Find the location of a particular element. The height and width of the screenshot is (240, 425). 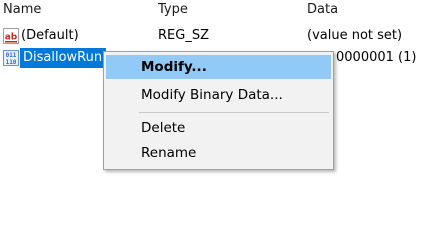

menu-item-label: Delete is located at coordinates (163, 128).